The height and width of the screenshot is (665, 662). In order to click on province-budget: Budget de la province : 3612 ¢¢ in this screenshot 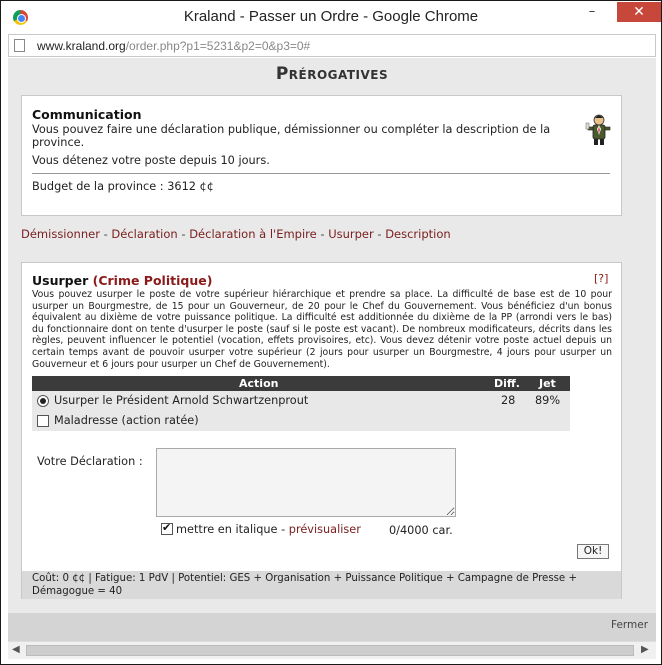, I will do `click(123, 186)`.